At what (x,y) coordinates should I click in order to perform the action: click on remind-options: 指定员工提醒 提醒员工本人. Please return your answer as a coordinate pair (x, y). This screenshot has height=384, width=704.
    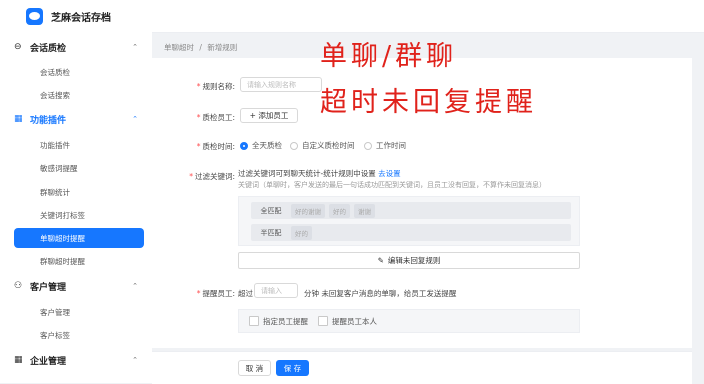
    Looking at the image, I should click on (409, 321).